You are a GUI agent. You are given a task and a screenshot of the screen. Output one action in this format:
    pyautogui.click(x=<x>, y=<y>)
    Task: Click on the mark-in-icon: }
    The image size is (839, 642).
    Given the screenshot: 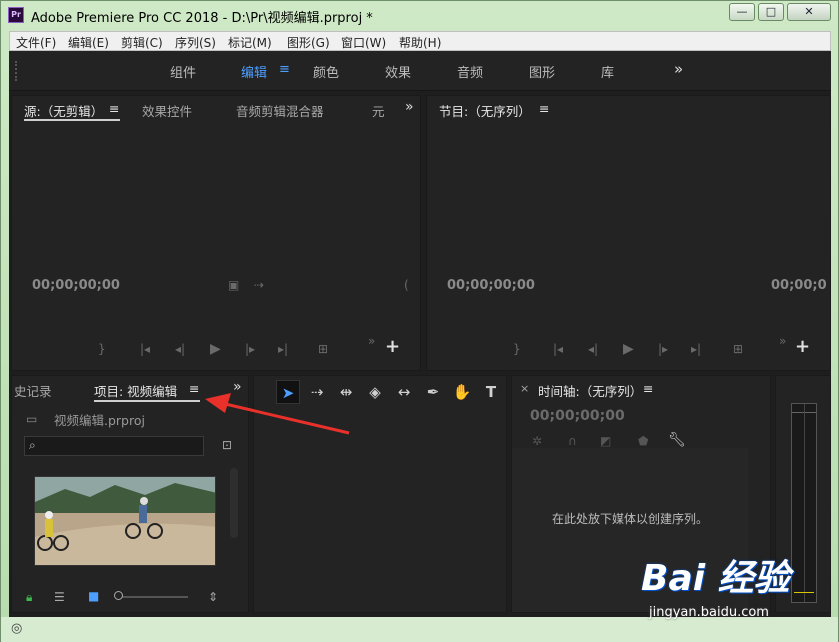 What is the action you would take?
    pyautogui.click(x=102, y=349)
    